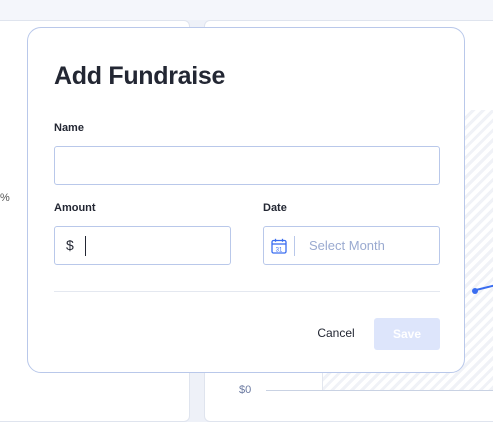 Image resolution: width=493 pixels, height=422 pixels. What do you see at coordinates (85, 246) in the screenshot?
I see `text-cursor` at bounding box center [85, 246].